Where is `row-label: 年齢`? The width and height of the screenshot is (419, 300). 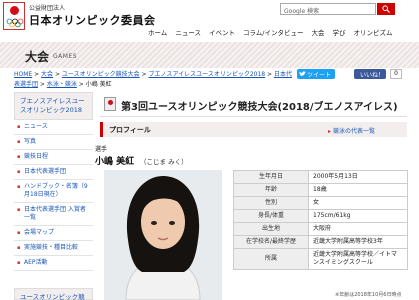 row-label: 年齢 is located at coordinates (271, 190).